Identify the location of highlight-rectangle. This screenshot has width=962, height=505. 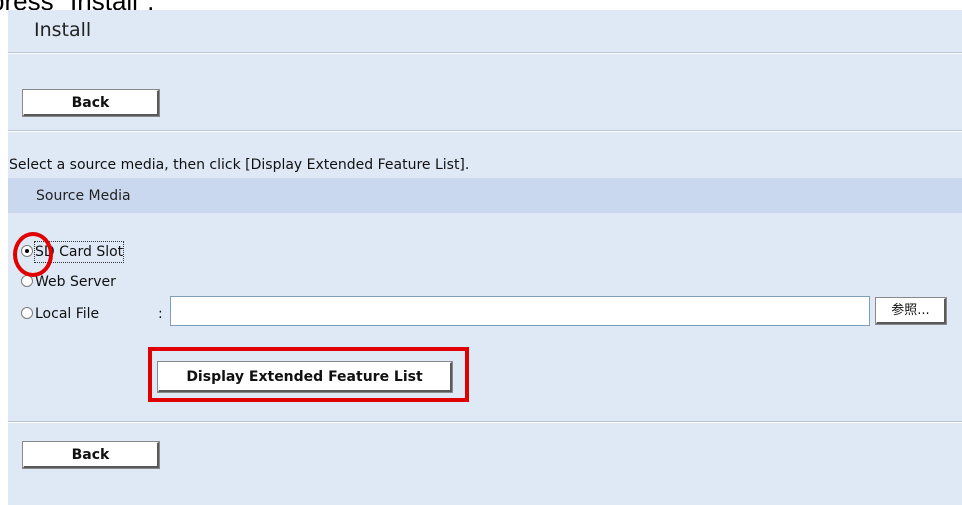
(308, 374).